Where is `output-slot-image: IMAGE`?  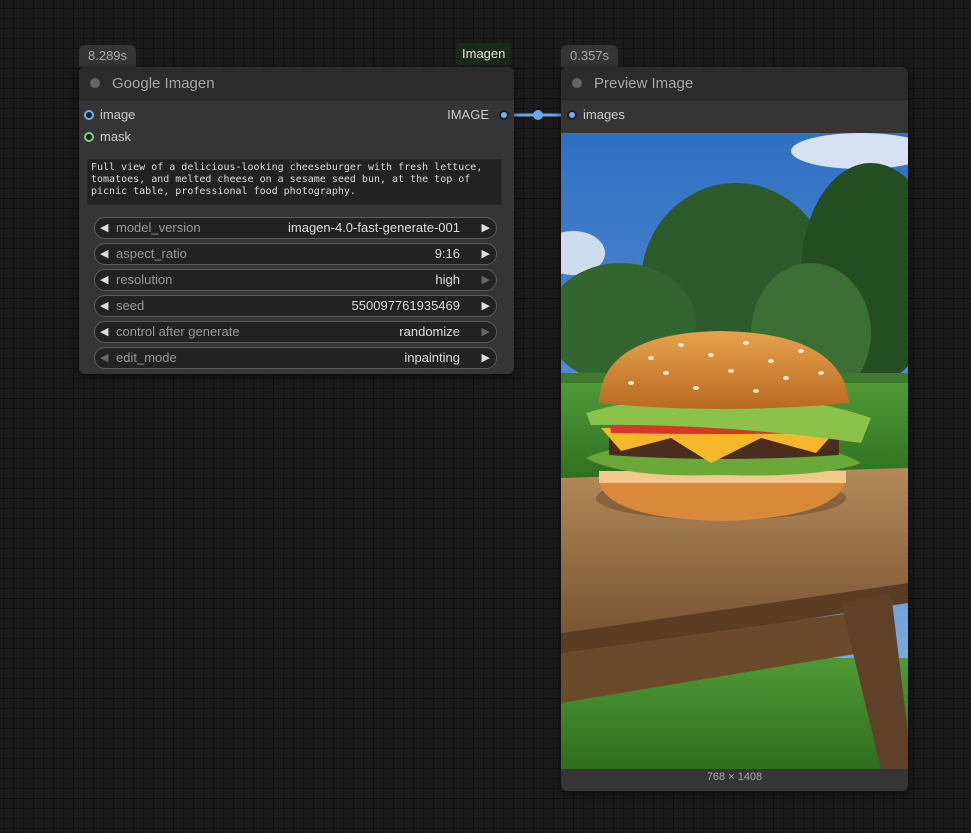
output-slot-image: IMAGE is located at coordinates (469, 115).